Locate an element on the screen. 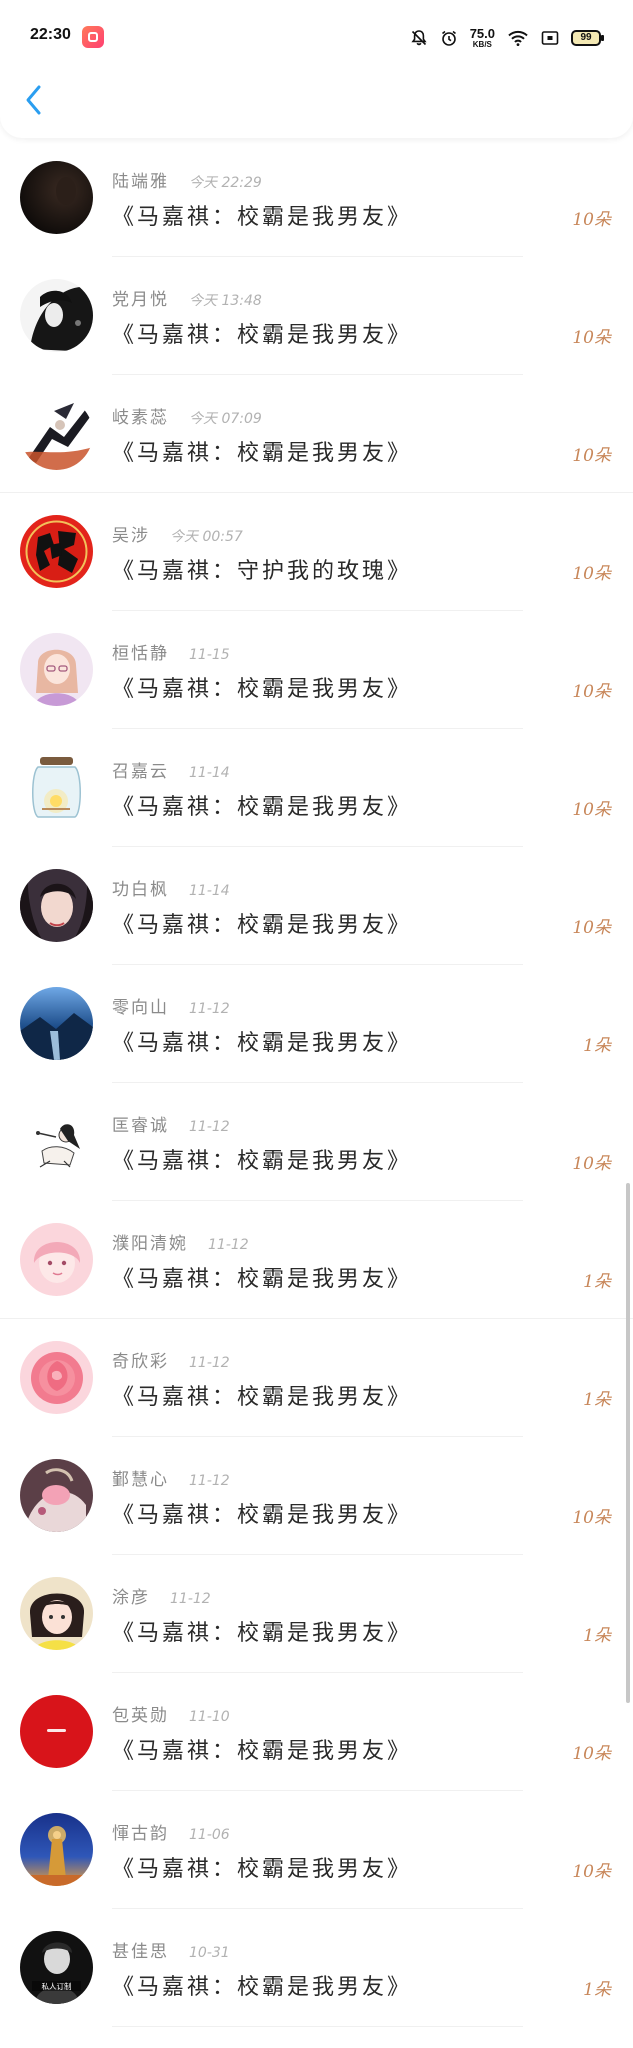 The height and width of the screenshot is (2048, 633). status-icons: 75.0 KB/S 99 is located at coordinates (507, 38).